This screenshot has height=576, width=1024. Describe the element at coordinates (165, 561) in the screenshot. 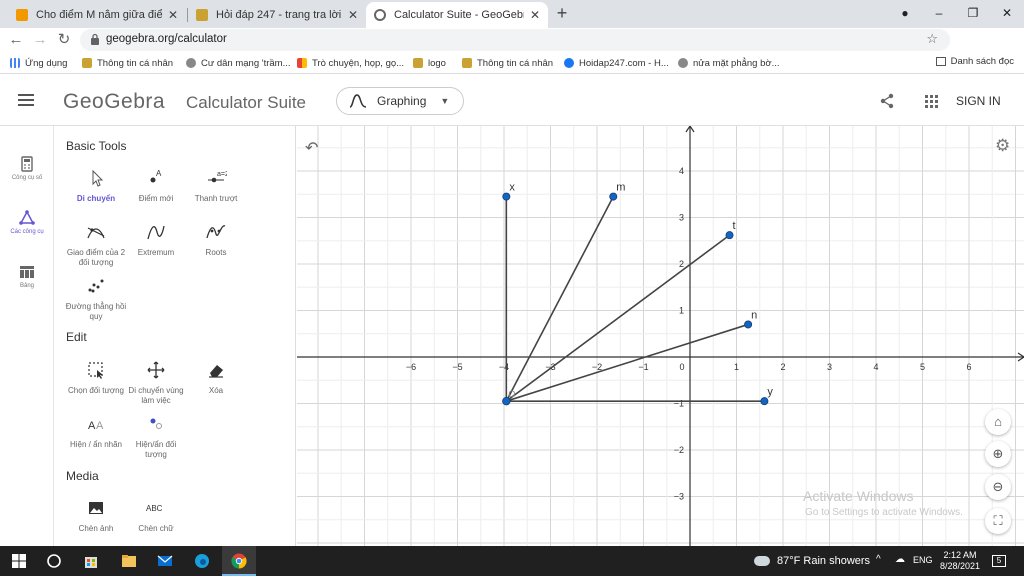

I see `mail-icon` at that location.